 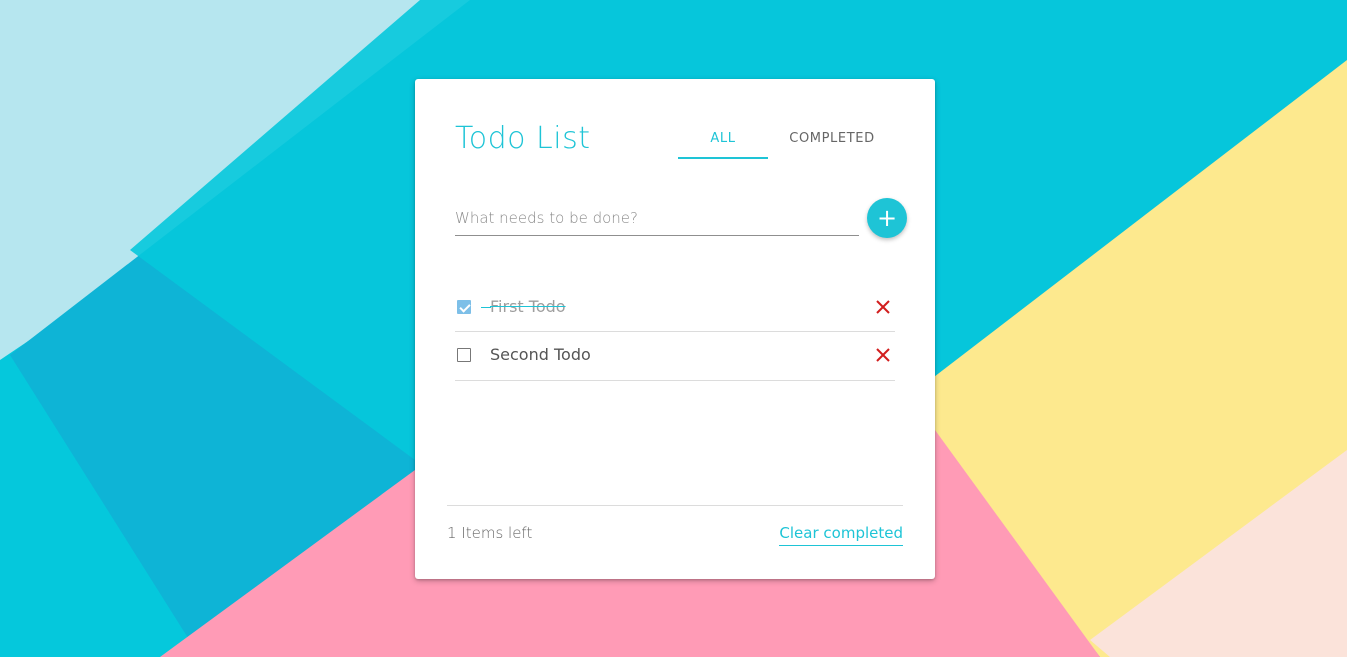 What do you see at coordinates (723, 141) in the screenshot?
I see `tab-all: ALL` at bounding box center [723, 141].